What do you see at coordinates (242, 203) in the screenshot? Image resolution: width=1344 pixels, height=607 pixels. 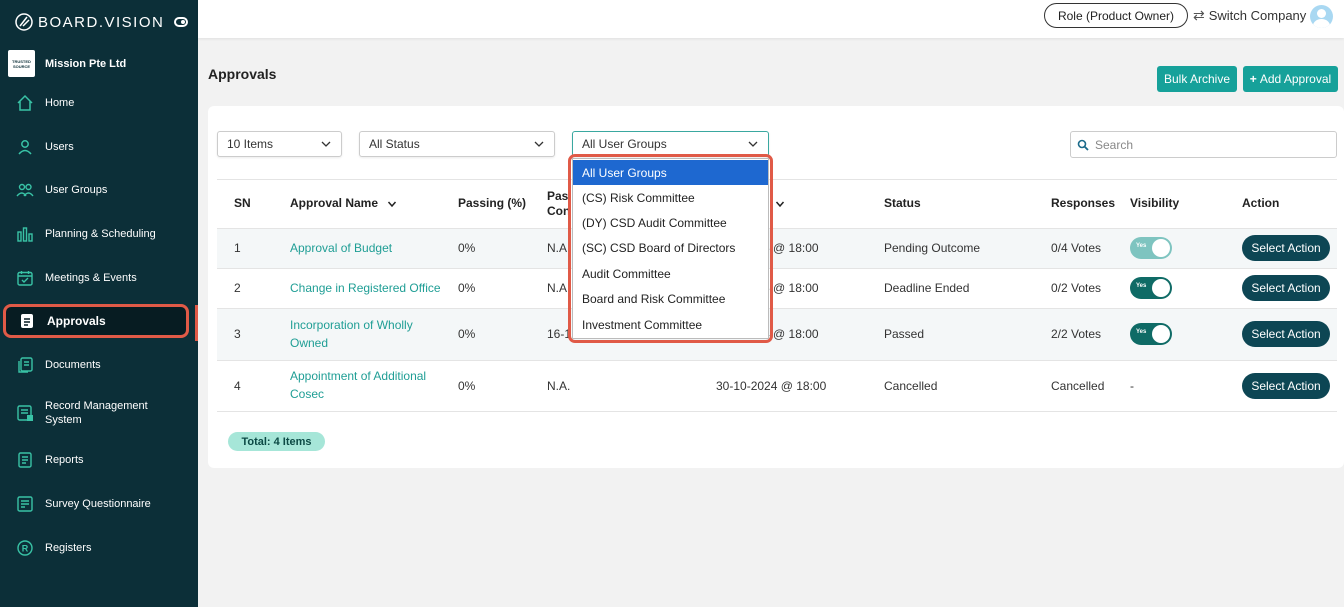 I see `header-sn: SN` at bounding box center [242, 203].